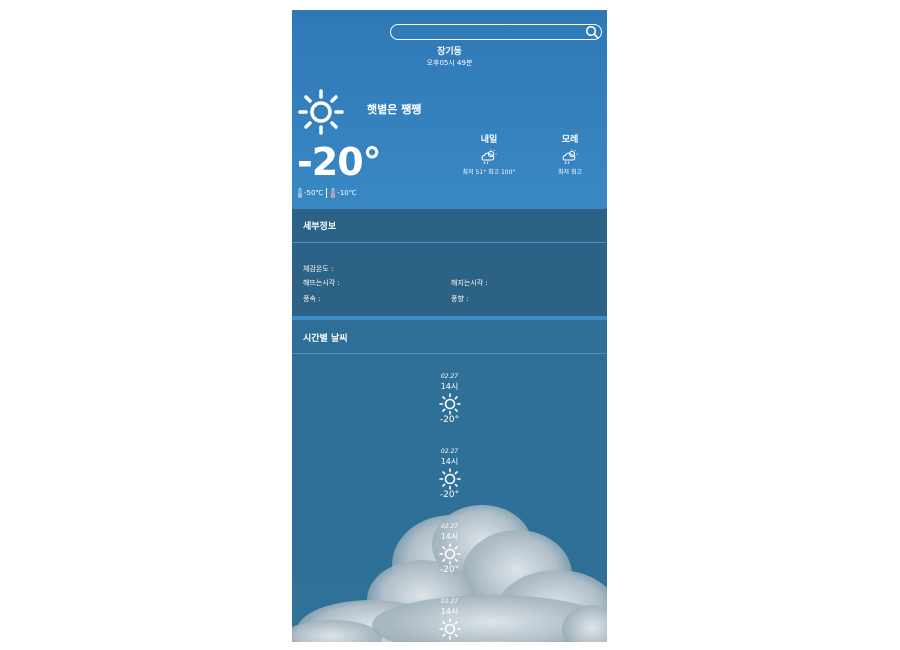  I want to click on min-temperature: -50℃, so click(314, 193).